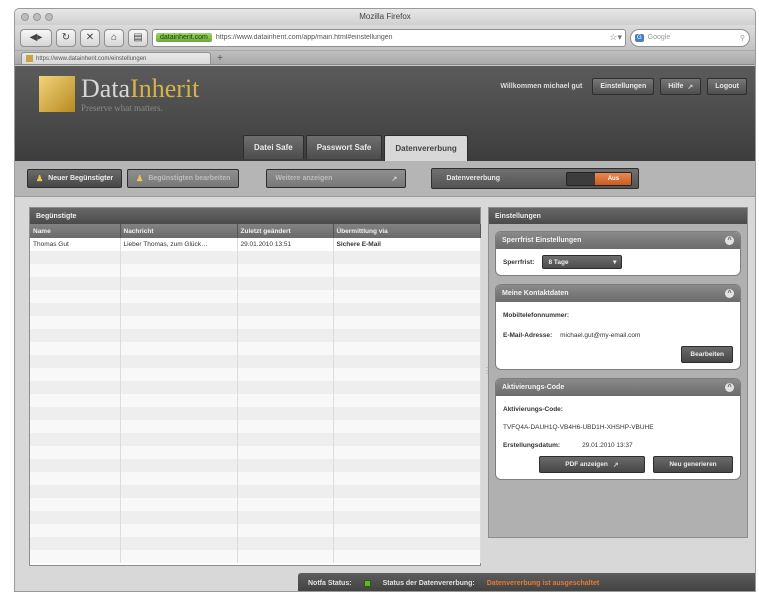  I want to click on inheritance-toggle-switch: Aus, so click(599, 178).